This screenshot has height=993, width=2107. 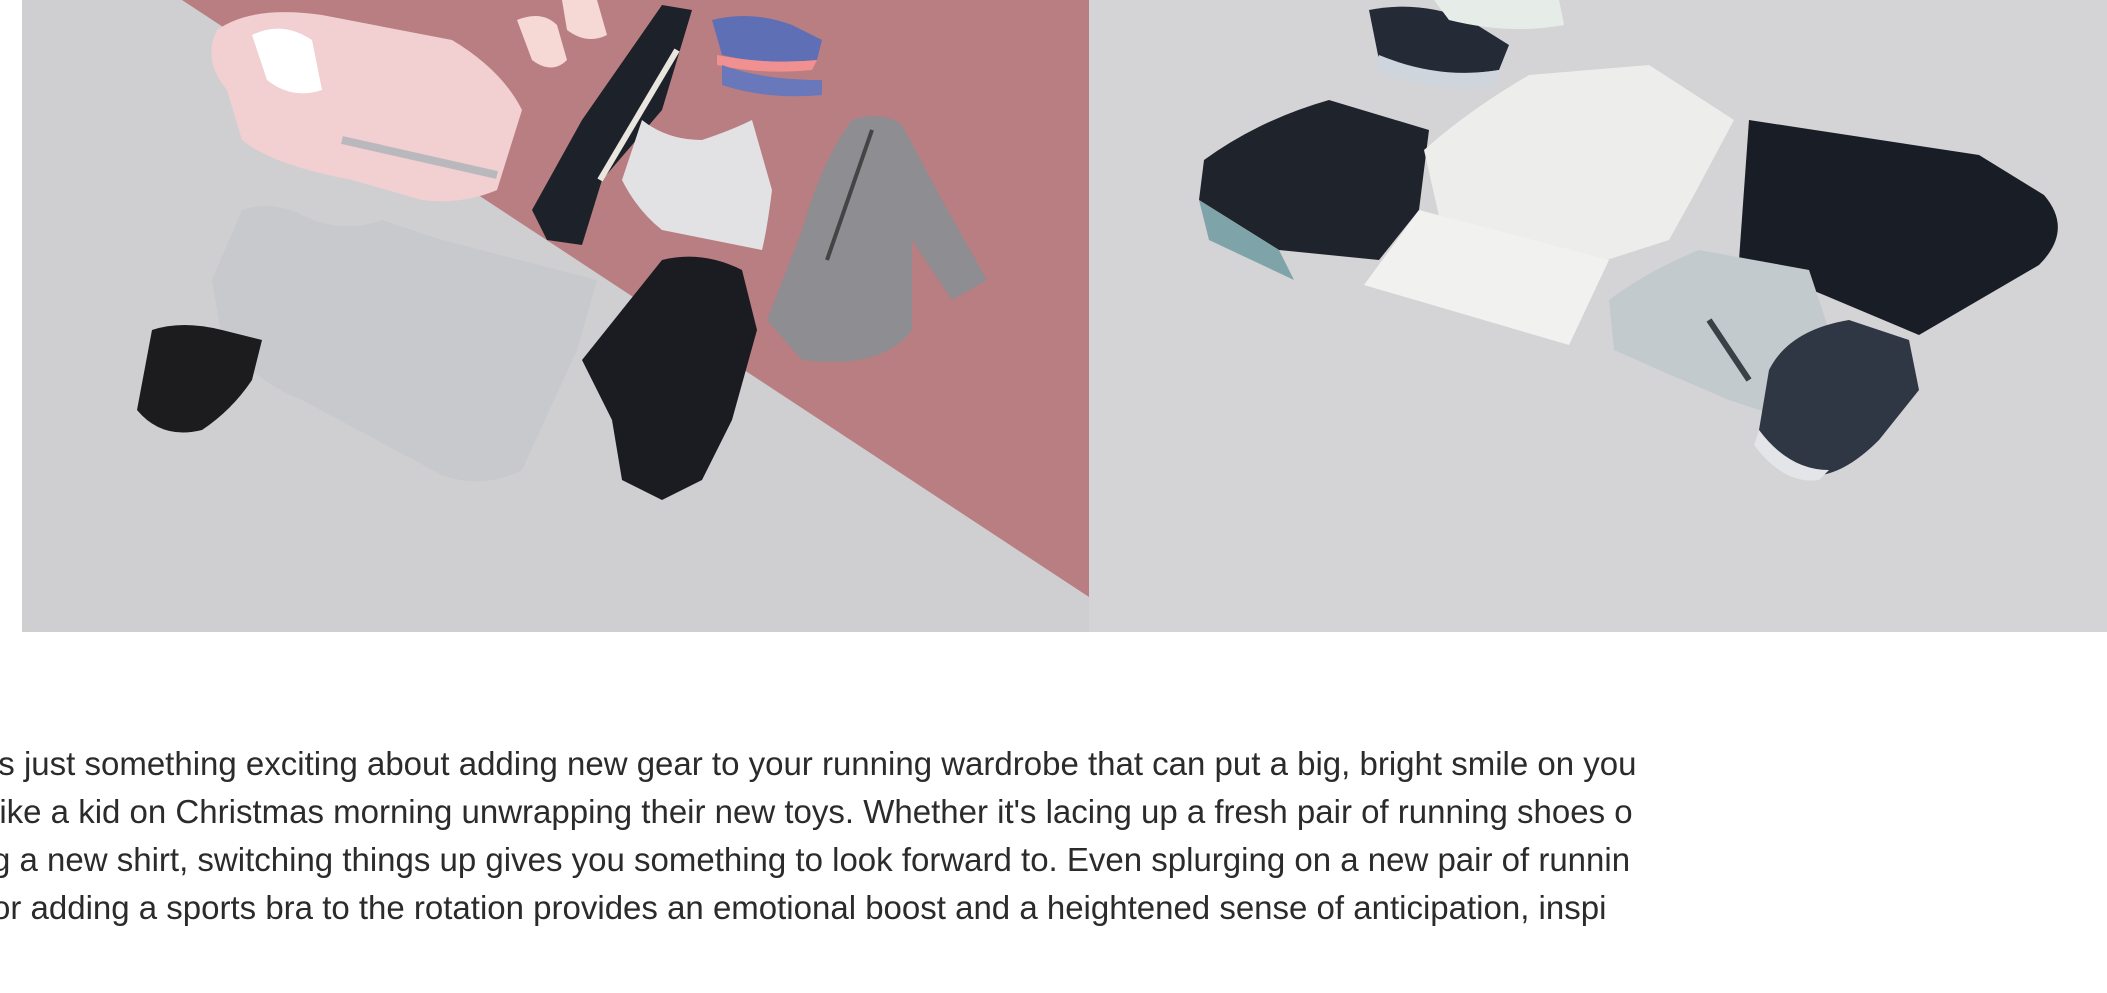 What do you see at coordinates (404, 344) in the screenshot?
I see `tank-top-icon` at bounding box center [404, 344].